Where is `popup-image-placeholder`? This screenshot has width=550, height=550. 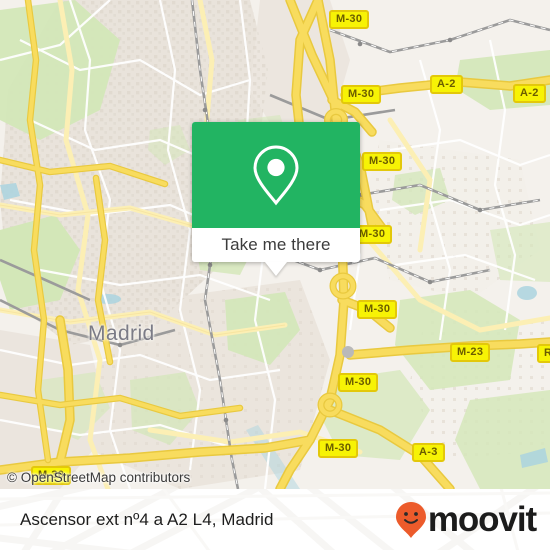 popup-image-placeholder is located at coordinates (276, 175).